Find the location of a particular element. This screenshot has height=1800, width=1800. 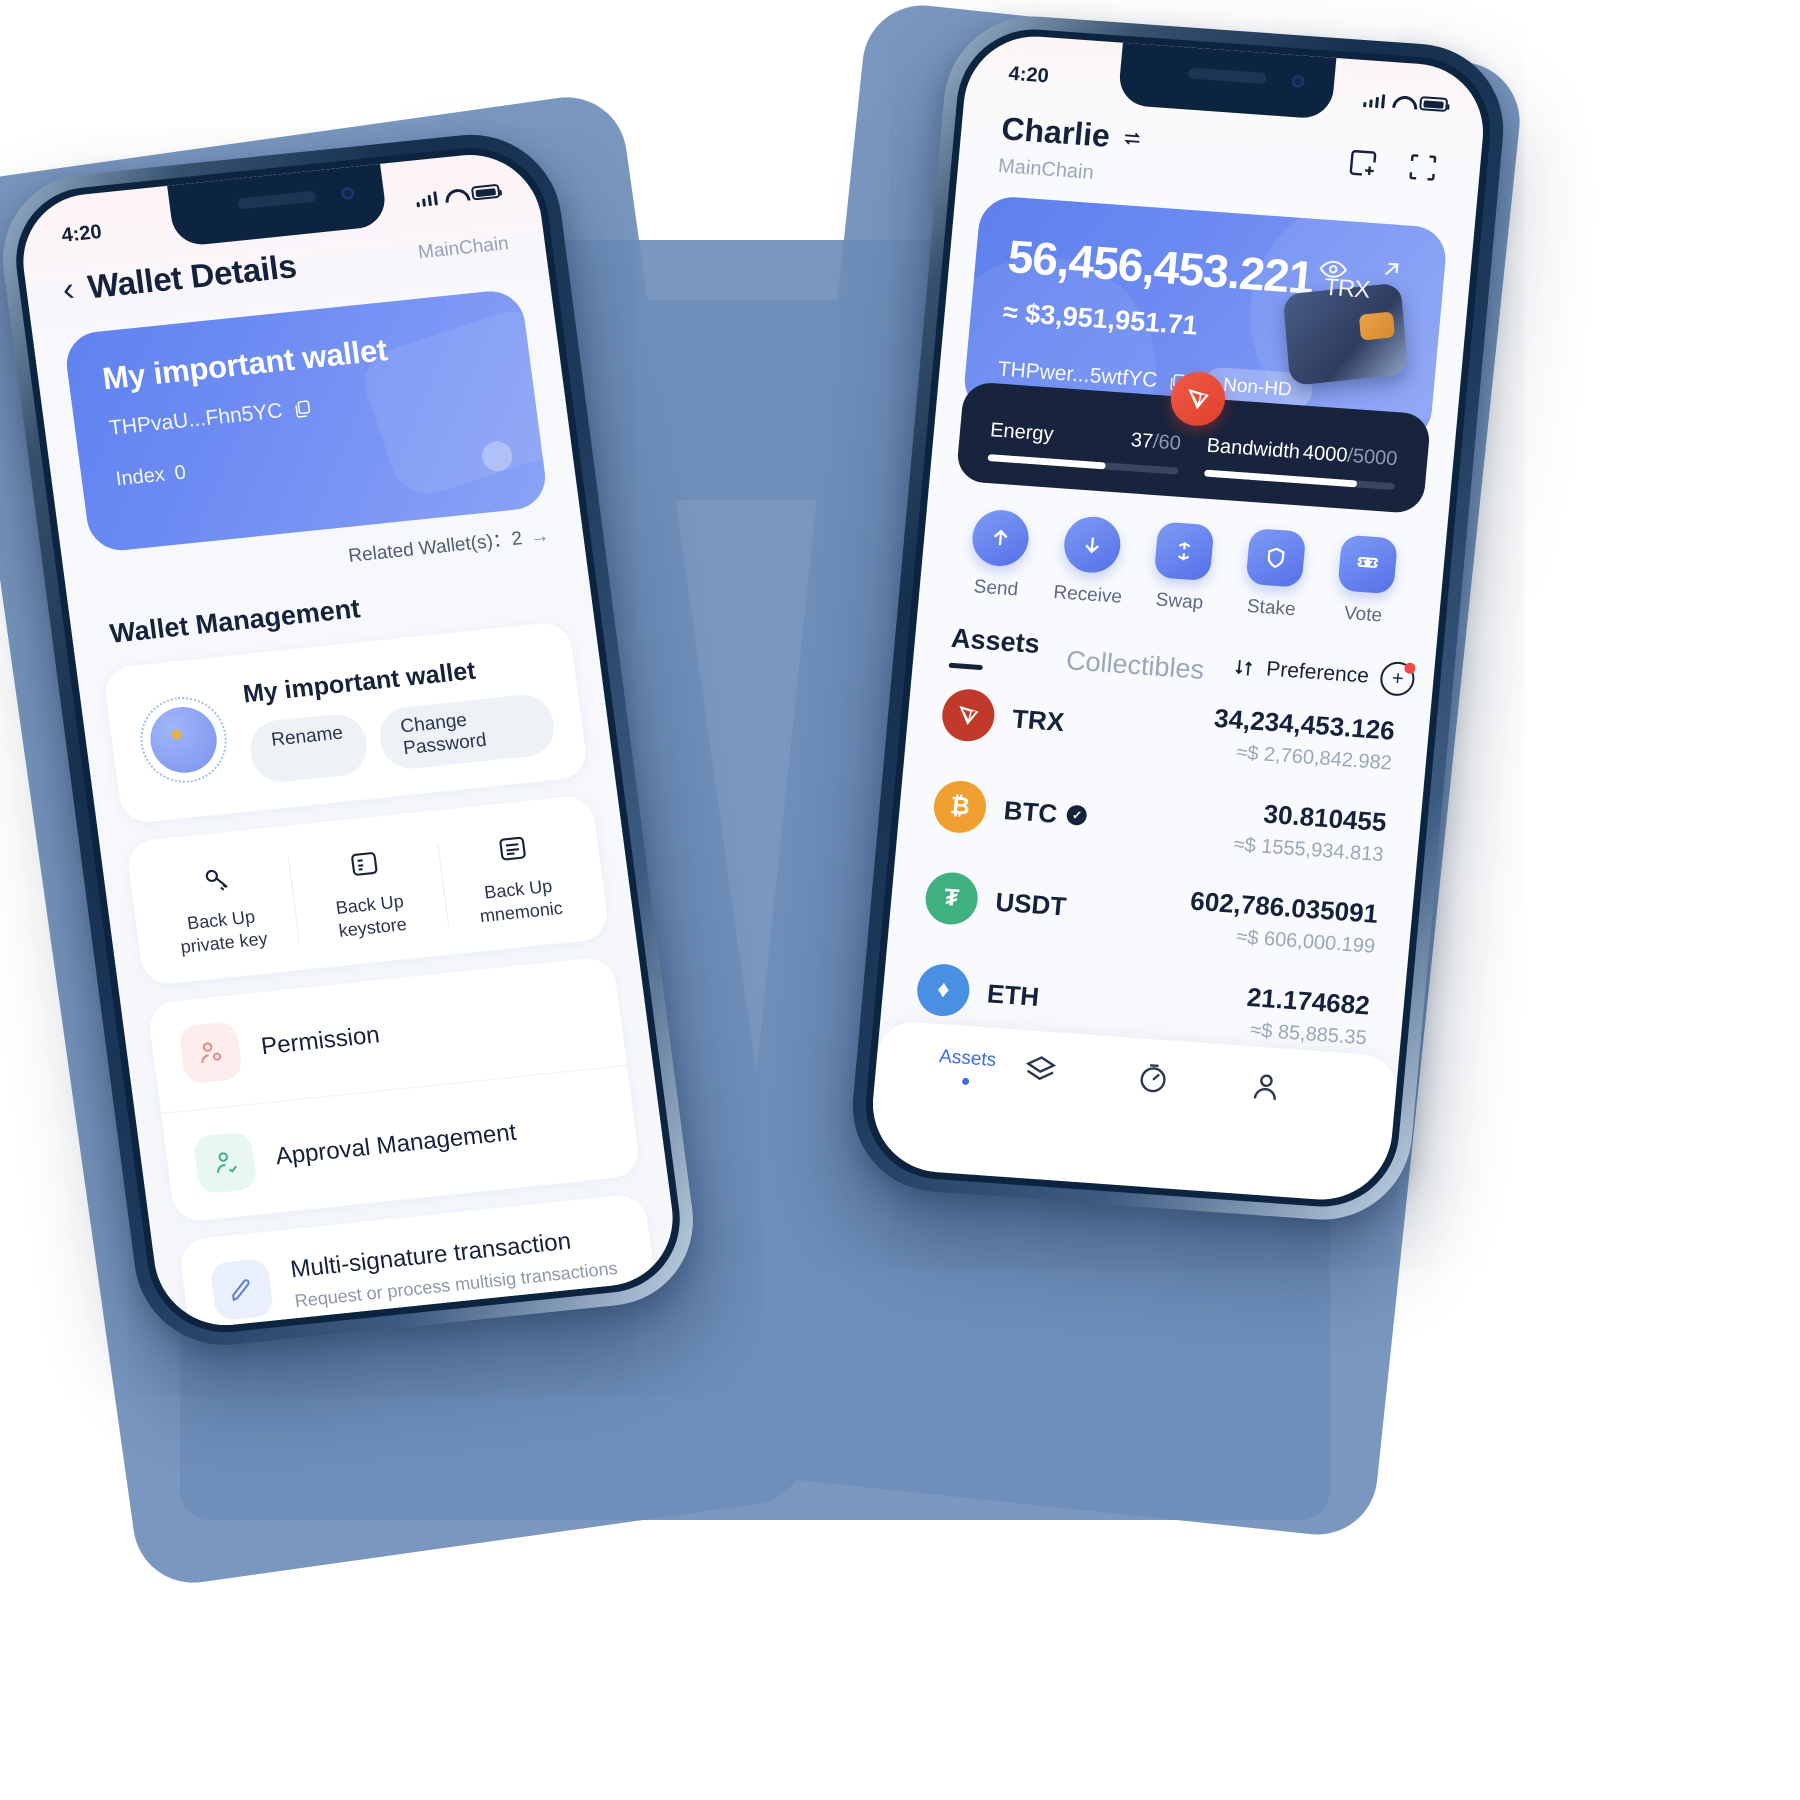

action-swap: Swap is located at coordinates (1183, 568).